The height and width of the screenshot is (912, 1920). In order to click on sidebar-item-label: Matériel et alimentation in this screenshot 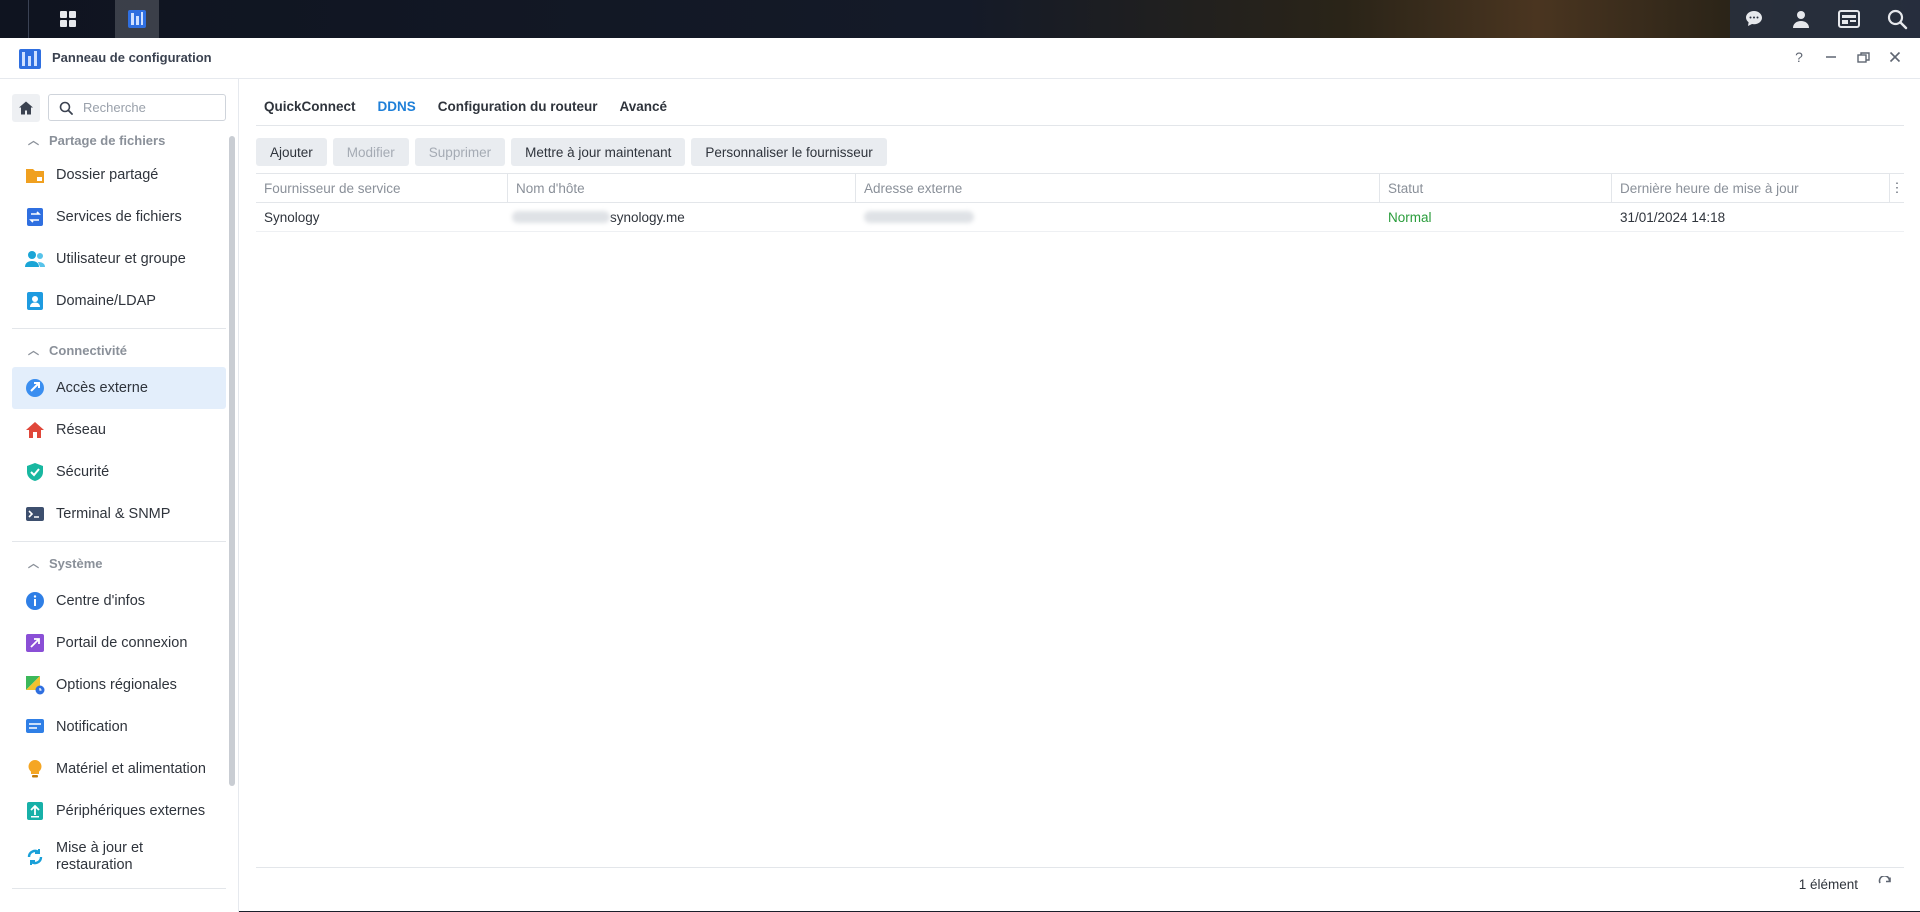, I will do `click(131, 769)`.